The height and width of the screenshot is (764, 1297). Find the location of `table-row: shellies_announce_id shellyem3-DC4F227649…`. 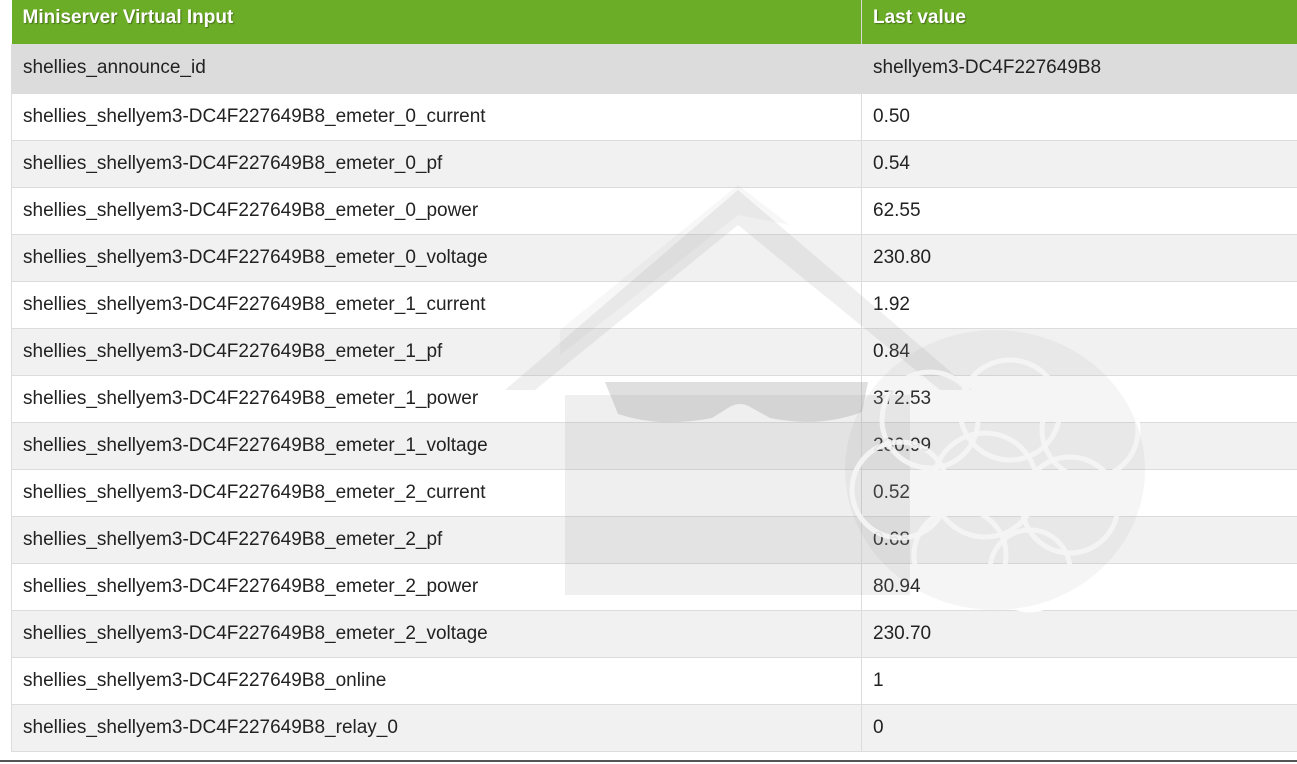

table-row: shellies_announce_id shellyem3-DC4F227649… is located at coordinates (654, 69).